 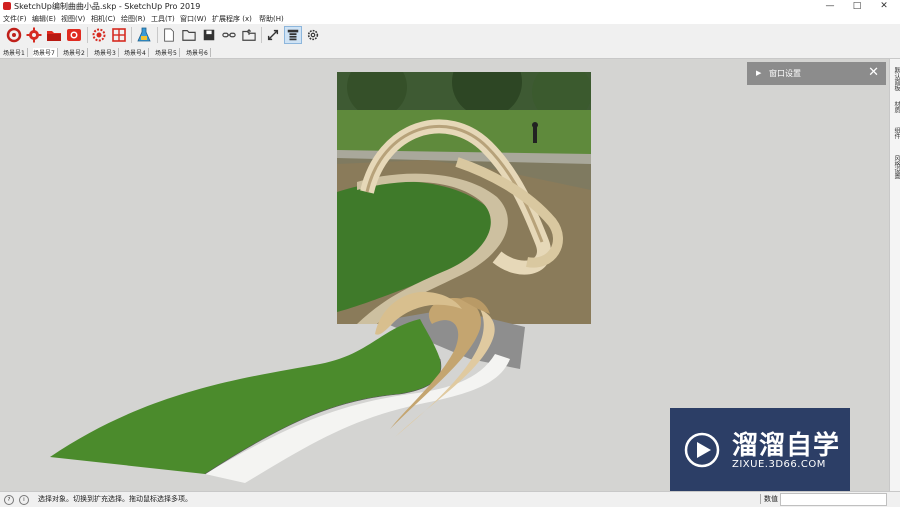 What do you see at coordinates (895, 79) in the screenshot?
I see `tray-tab-default: 默认面板` at bounding box center [895, 79].